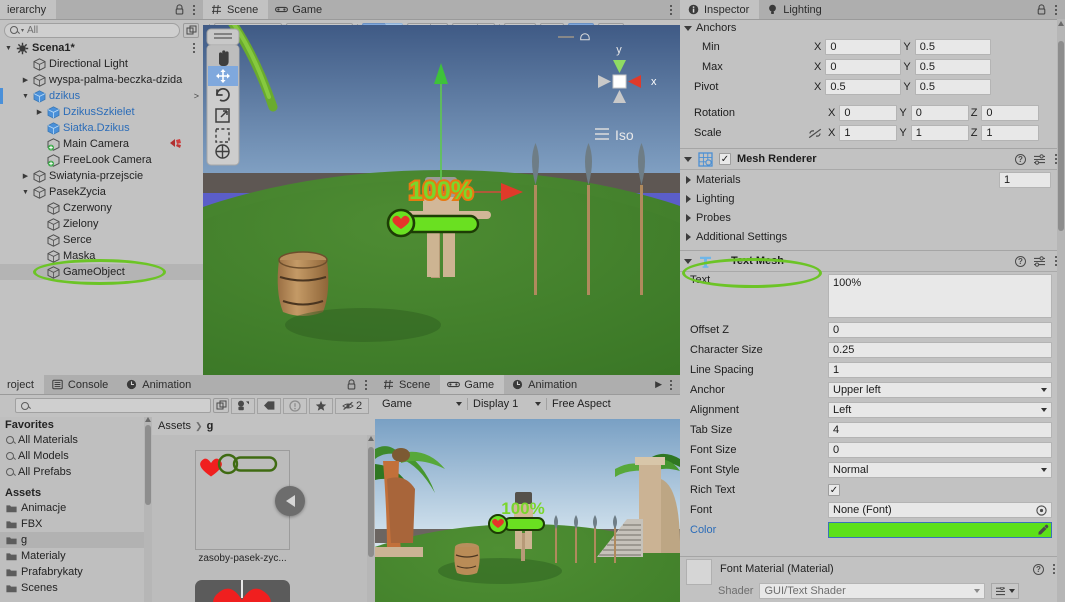 The image size is (1065, 602). I want to click on favorite-item-all-models: All Models, so click(76, 456).